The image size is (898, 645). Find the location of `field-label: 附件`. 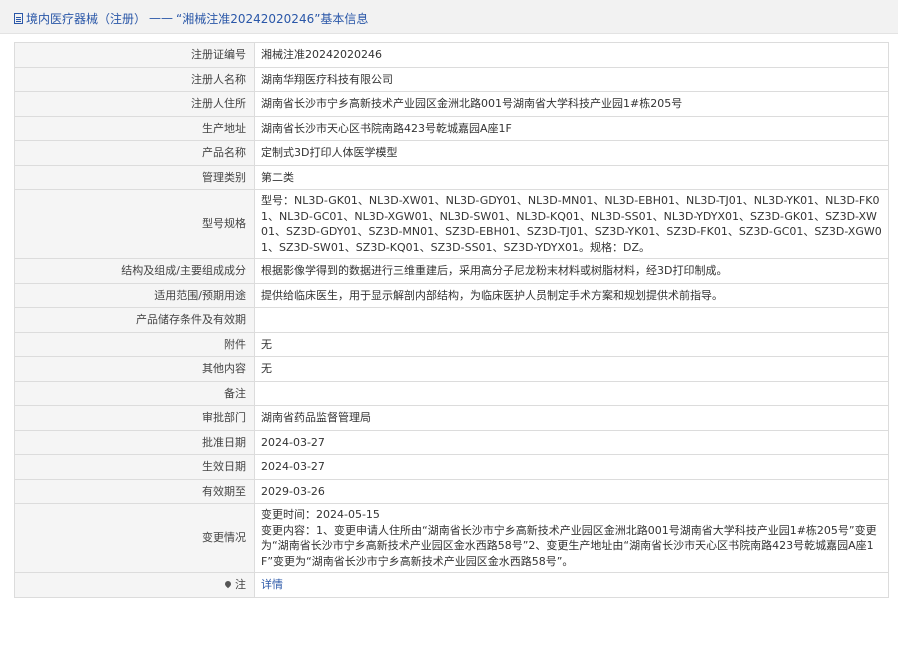

field-label: 附件 is located at coordinates (134, 344).